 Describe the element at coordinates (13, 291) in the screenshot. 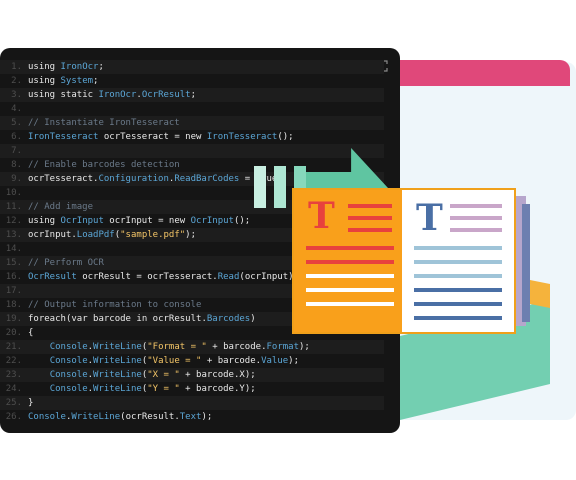

I see `line-number: 17.` at that location.